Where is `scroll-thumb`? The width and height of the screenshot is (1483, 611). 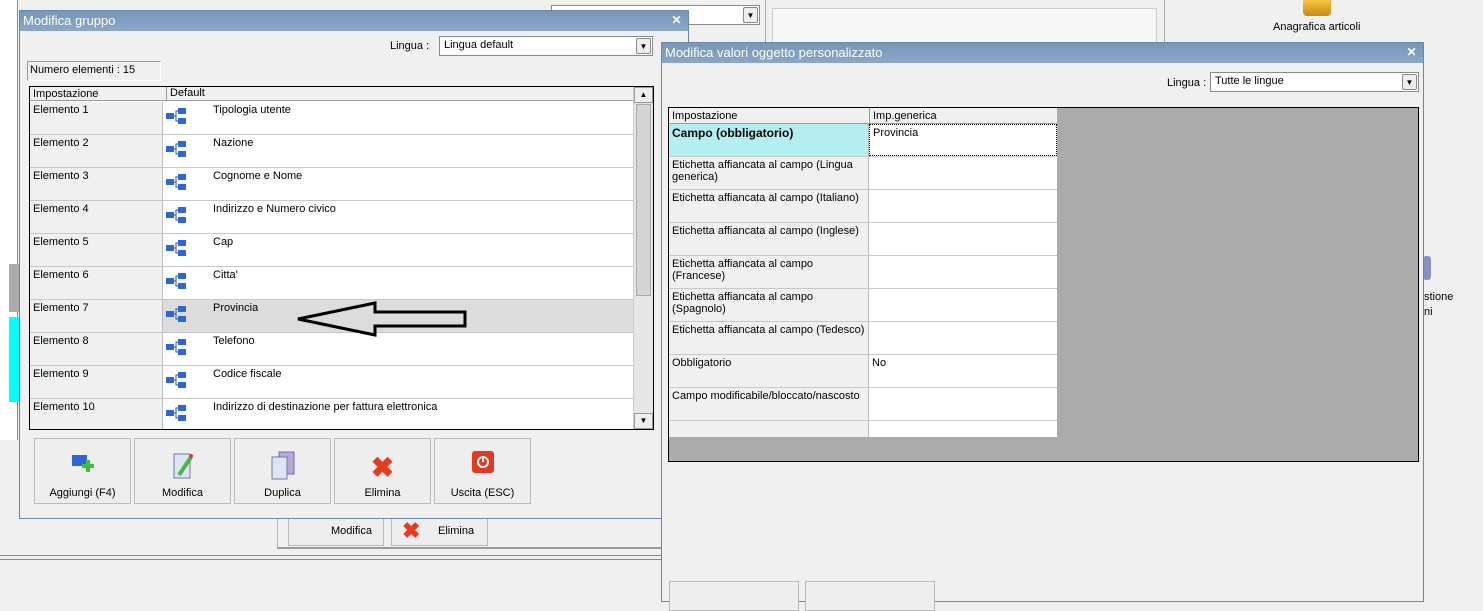
scroll-thumb is located at coordinates (643, 200).